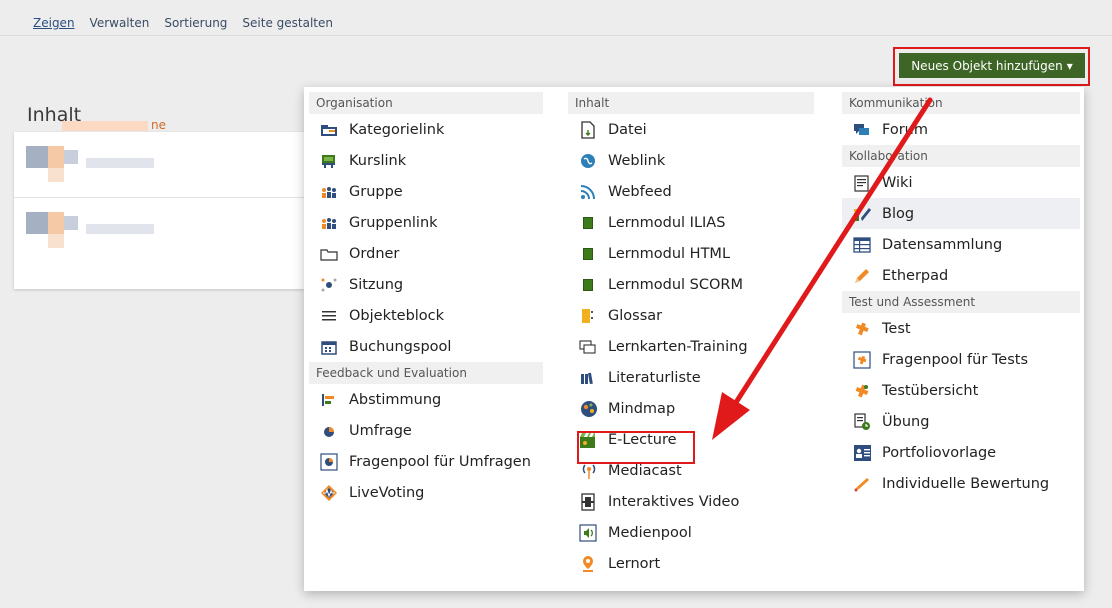 This screenshot has height=608, width=1112. I want to click on menu-item-label: Fragenpool für Tests, so click(955, 359).